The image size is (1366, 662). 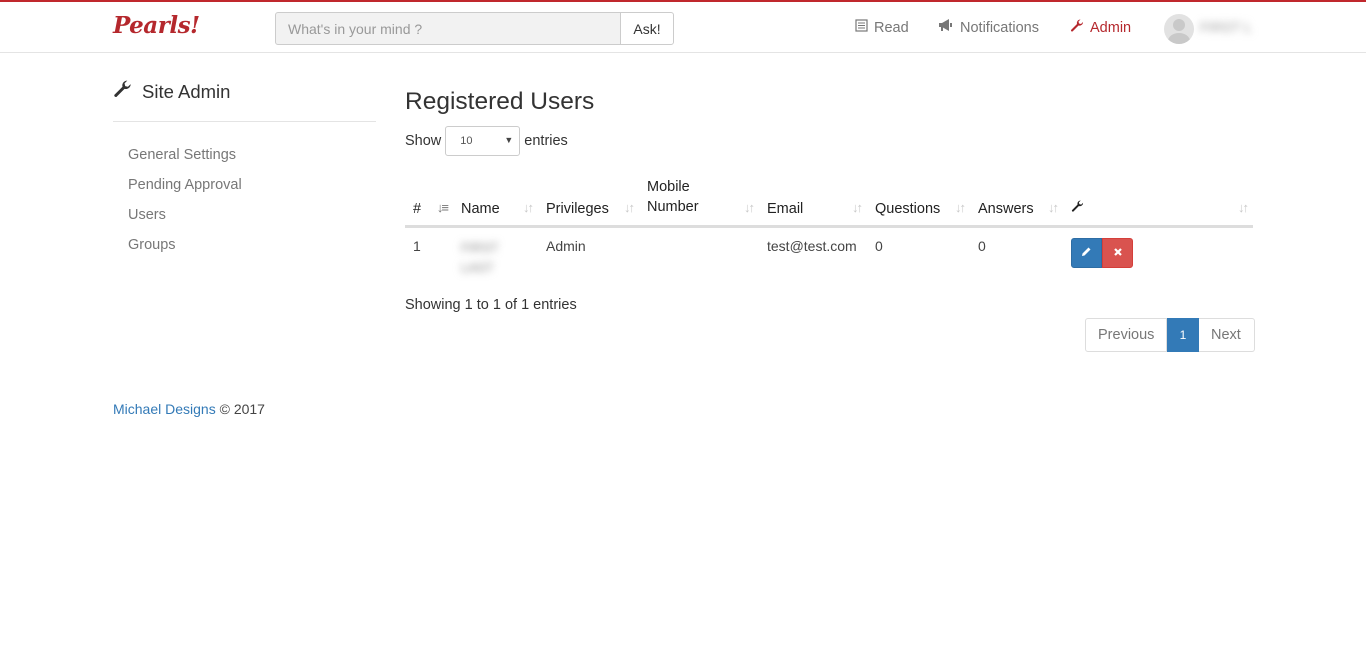 I want to click on pagination-previous: Previous, so click(x=1126, y=335).